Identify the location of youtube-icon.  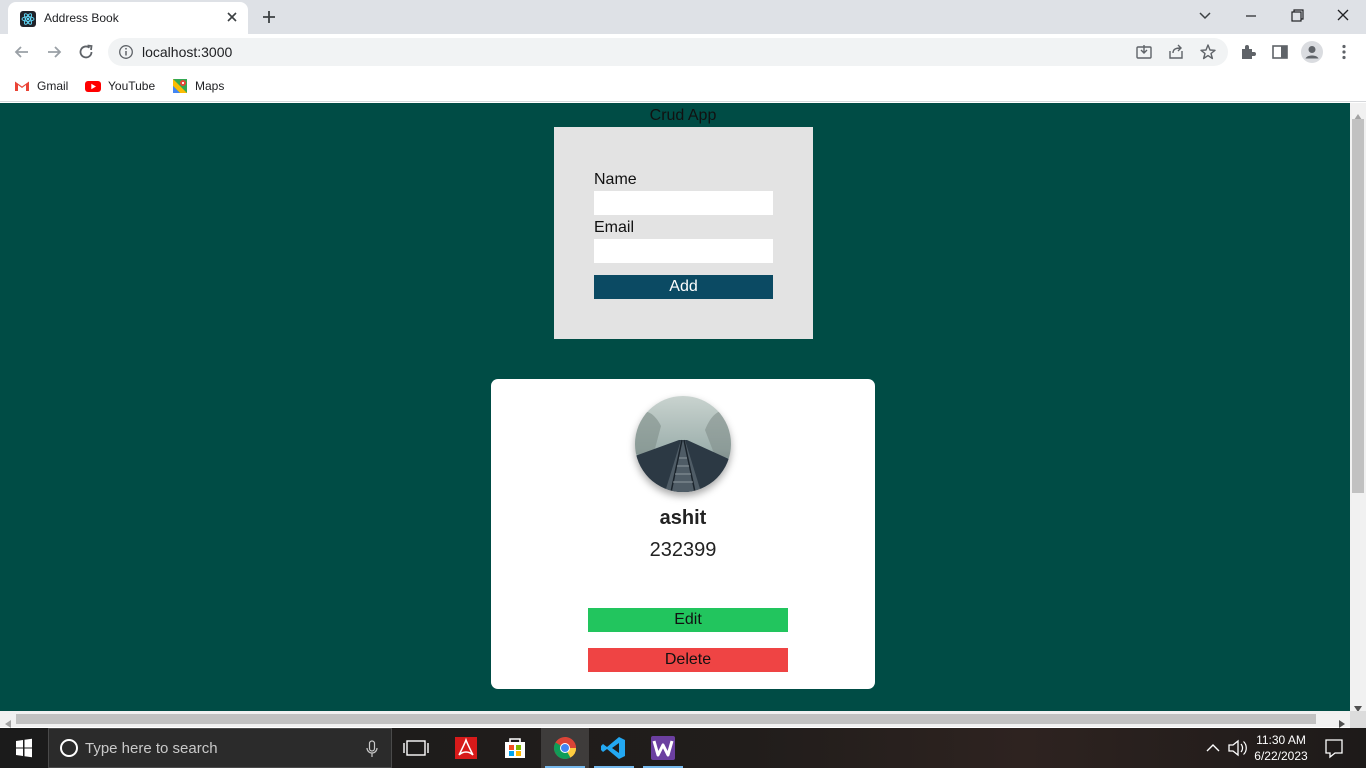
(93, 86).